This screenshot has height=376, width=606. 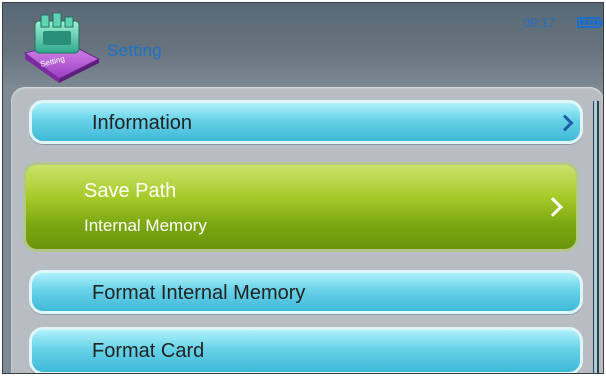 I want to click on settings-app-icon: Setting, so click(x=62, y=48).